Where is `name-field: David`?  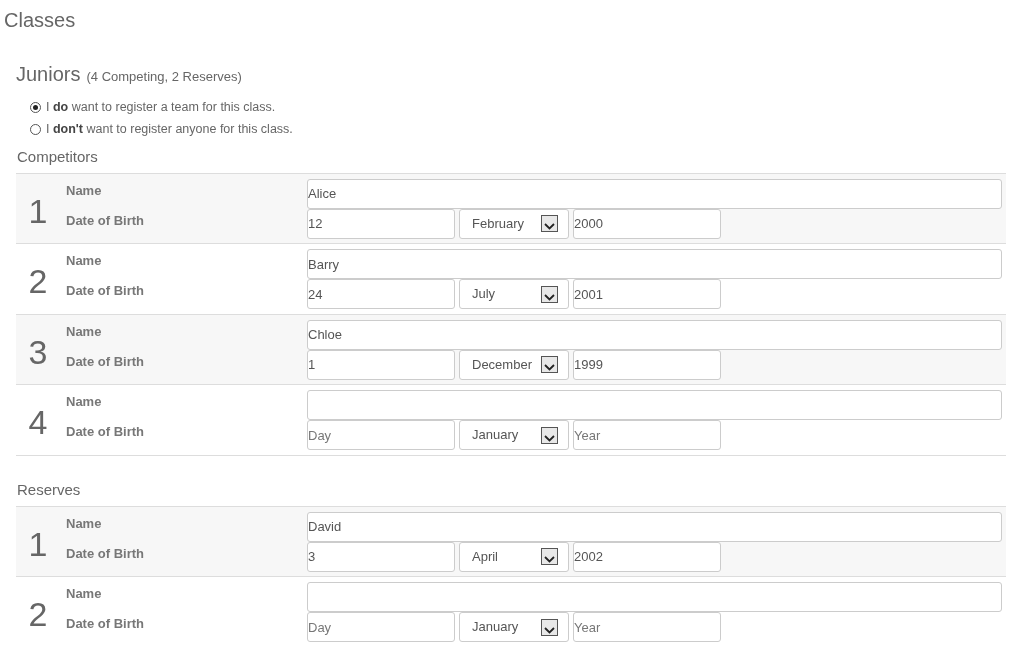 name-field: David is located at coordinates (654, 526).